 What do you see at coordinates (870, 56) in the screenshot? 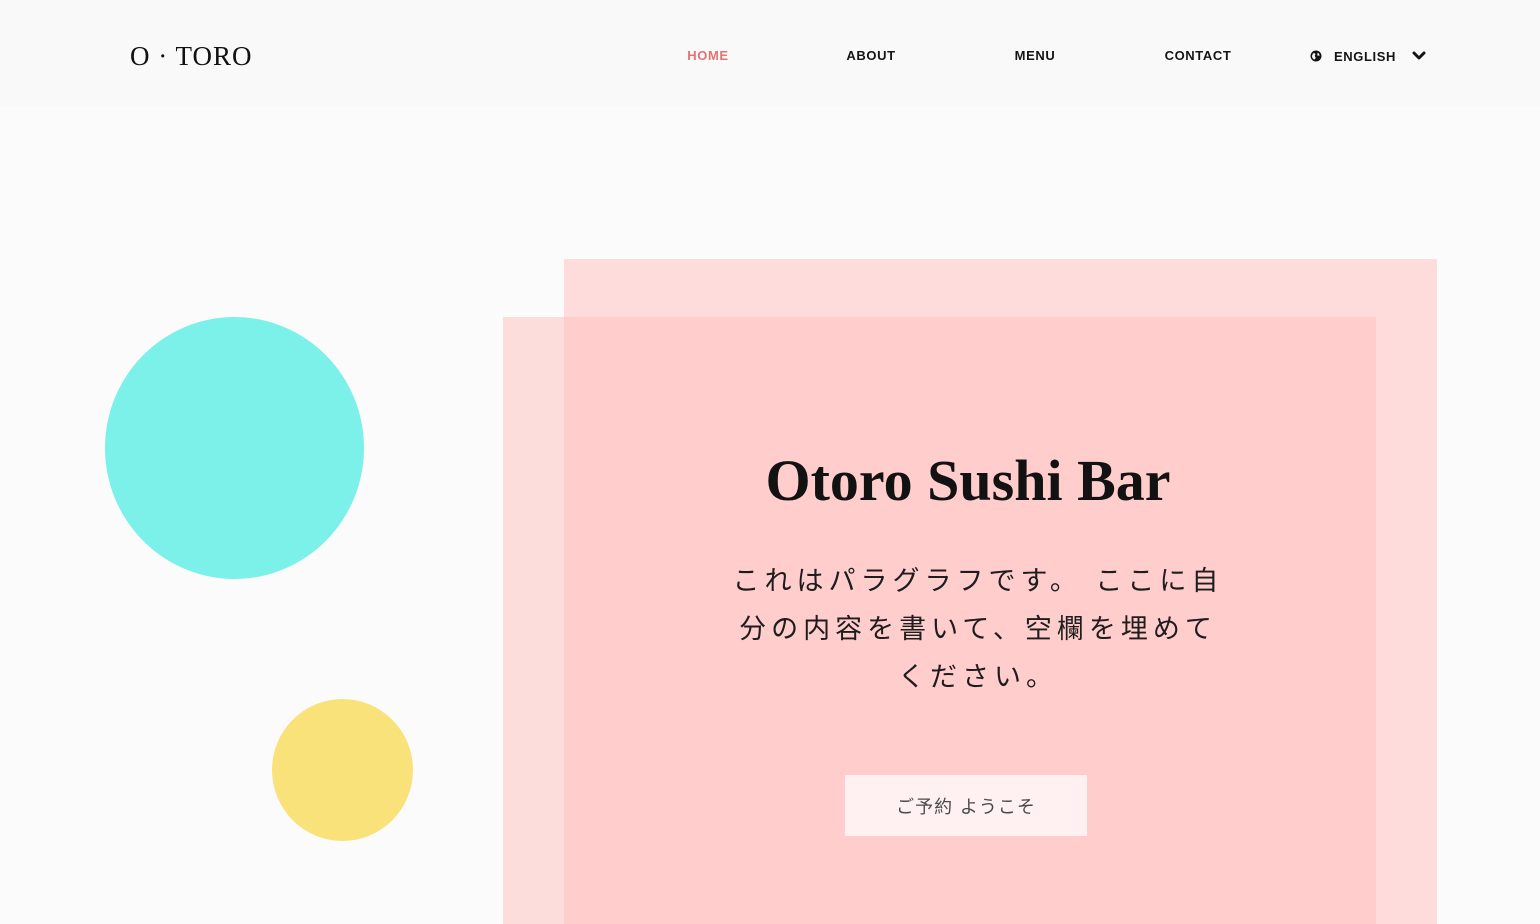
I see `nav-about: ABOUT` at bounding box center [870, 56].